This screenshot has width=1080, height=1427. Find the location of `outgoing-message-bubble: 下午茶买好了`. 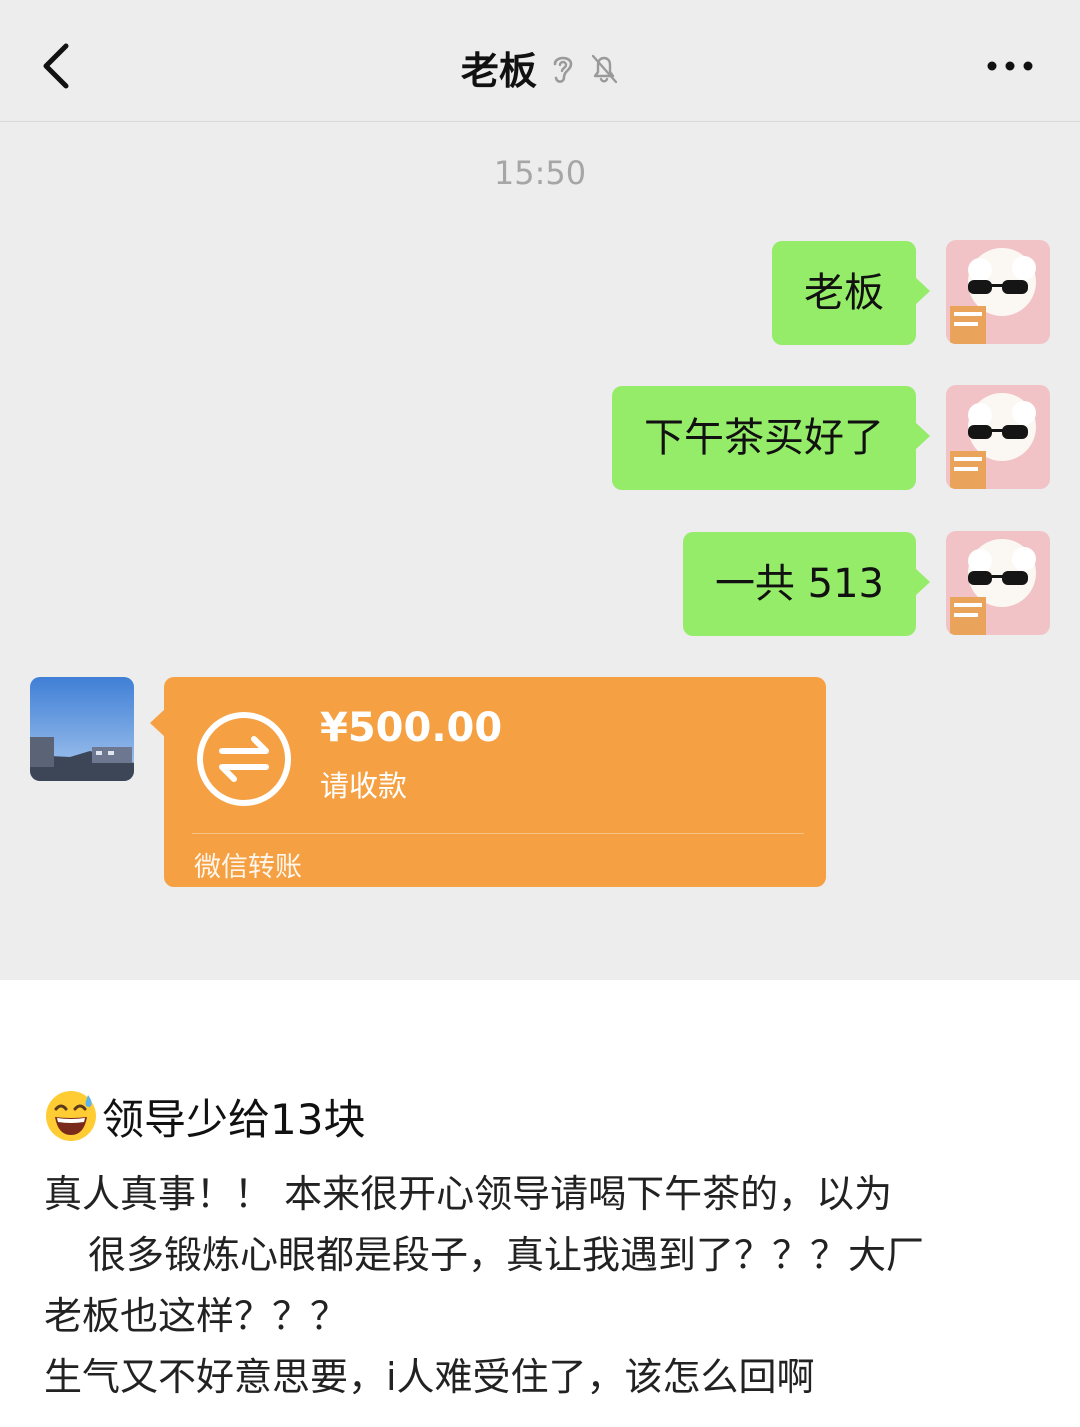

outgoing-message-bubble: 下午茶买好了 is located at coordinates (771, 438).